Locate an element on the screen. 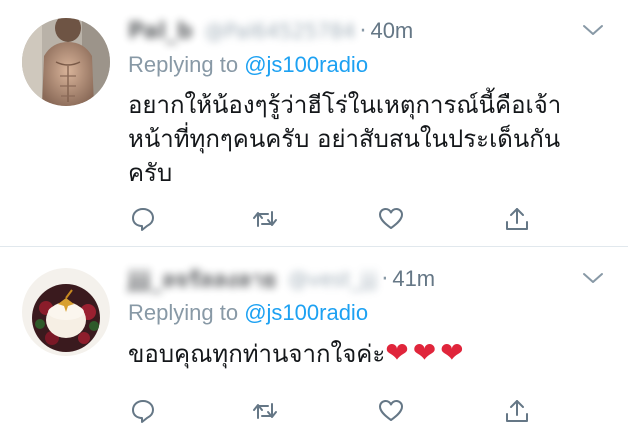 This screenshot has height=429, width=628. tweet-header: jjj_ลจรัลลงลาย @vest_jjj · 41m is located at coordinates (281, 279).